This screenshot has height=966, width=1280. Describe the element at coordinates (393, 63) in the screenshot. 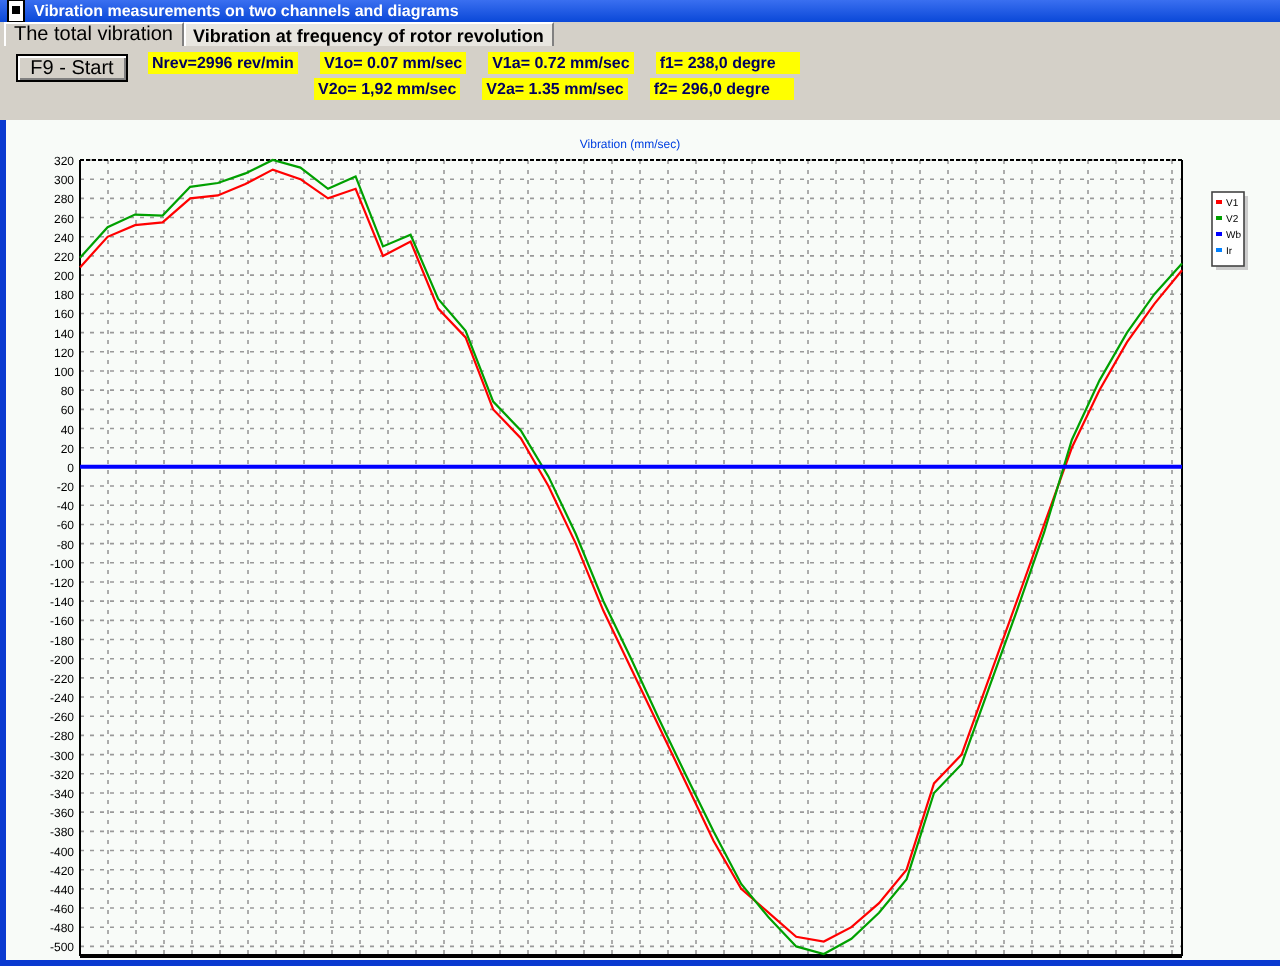

I see `reading-label: V1o= 0.07 mm/sec` at that location.